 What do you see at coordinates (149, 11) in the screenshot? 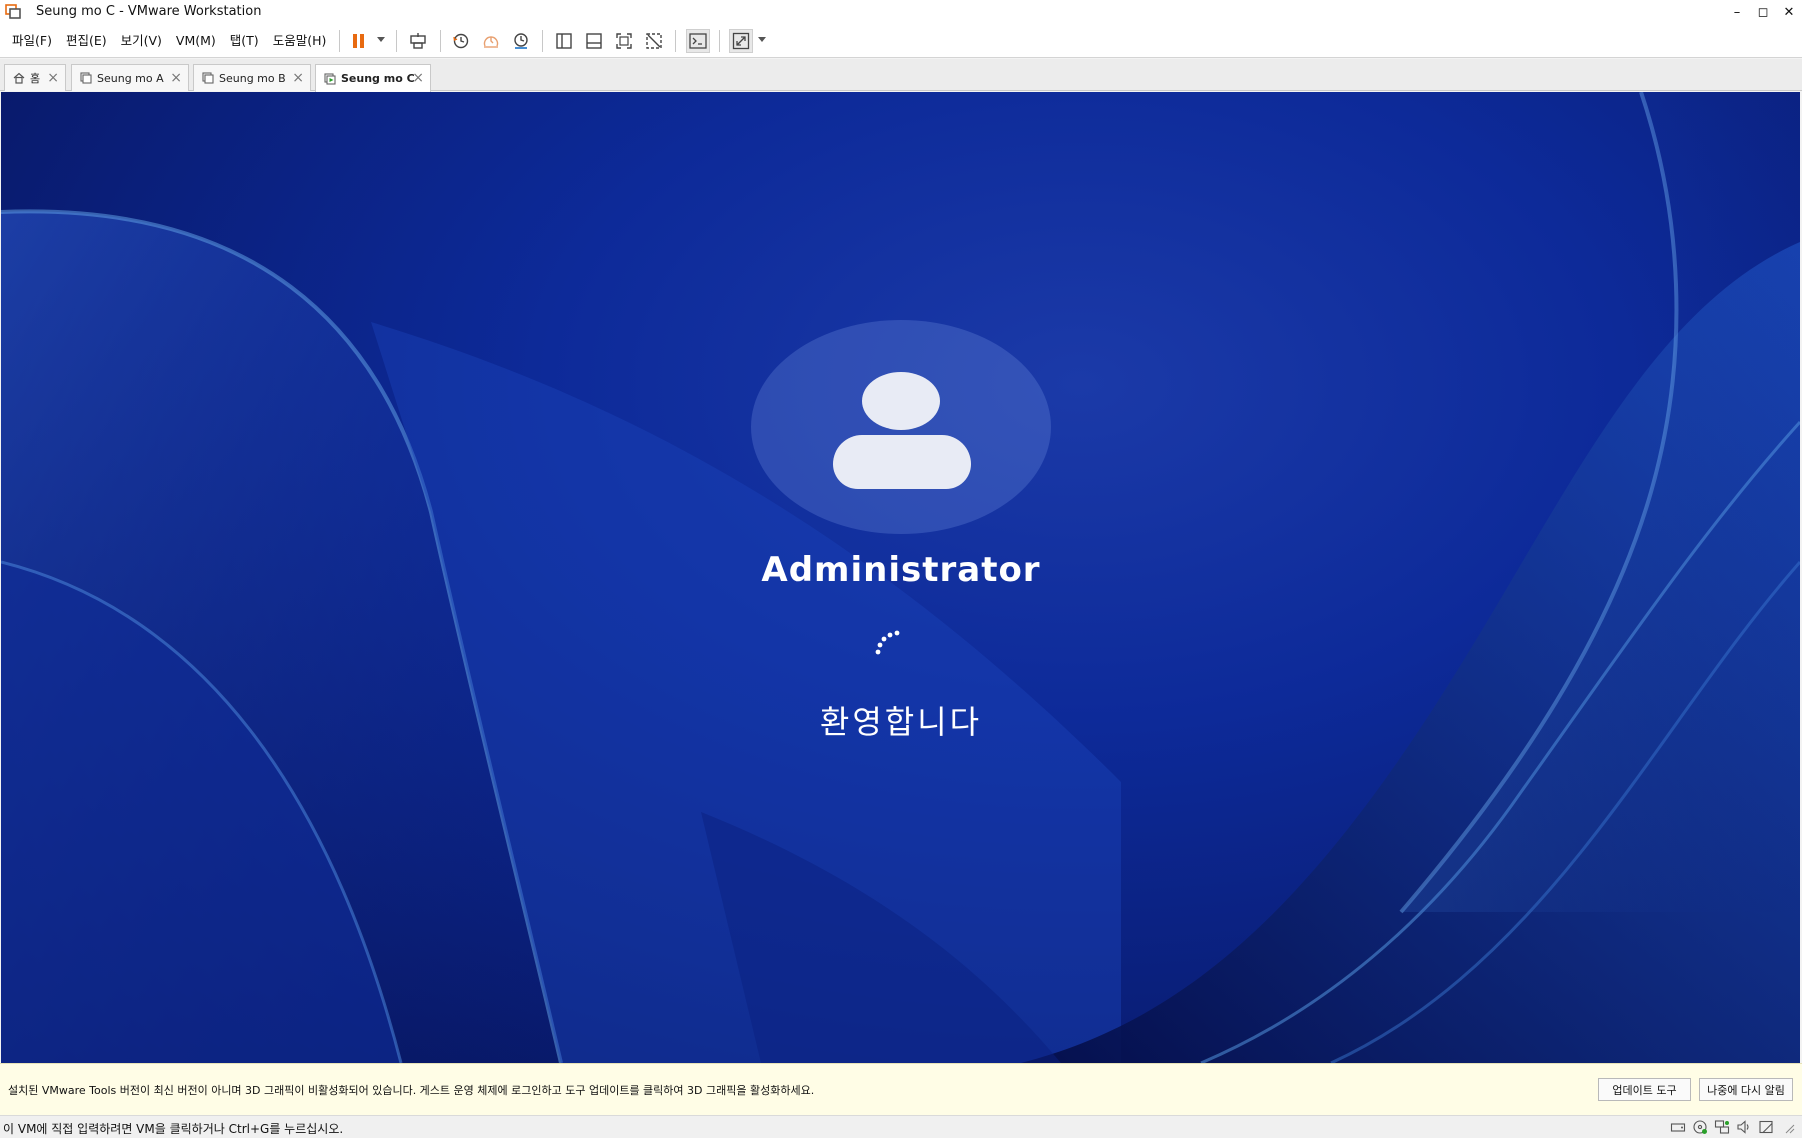
I see `window-title: Seung mo C - VMware Workstation` at bounding box center [149, 11].